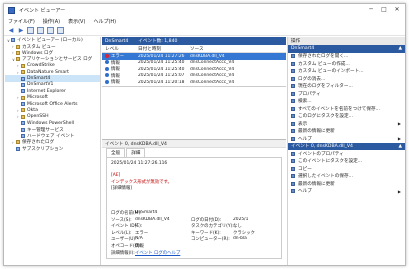 This screenshot has height=269, width=409. What do you see at coordinates (21, 30) in the screenshot?
I see `forward-arrow-icon: ▶` at bounding box center [21, 30].